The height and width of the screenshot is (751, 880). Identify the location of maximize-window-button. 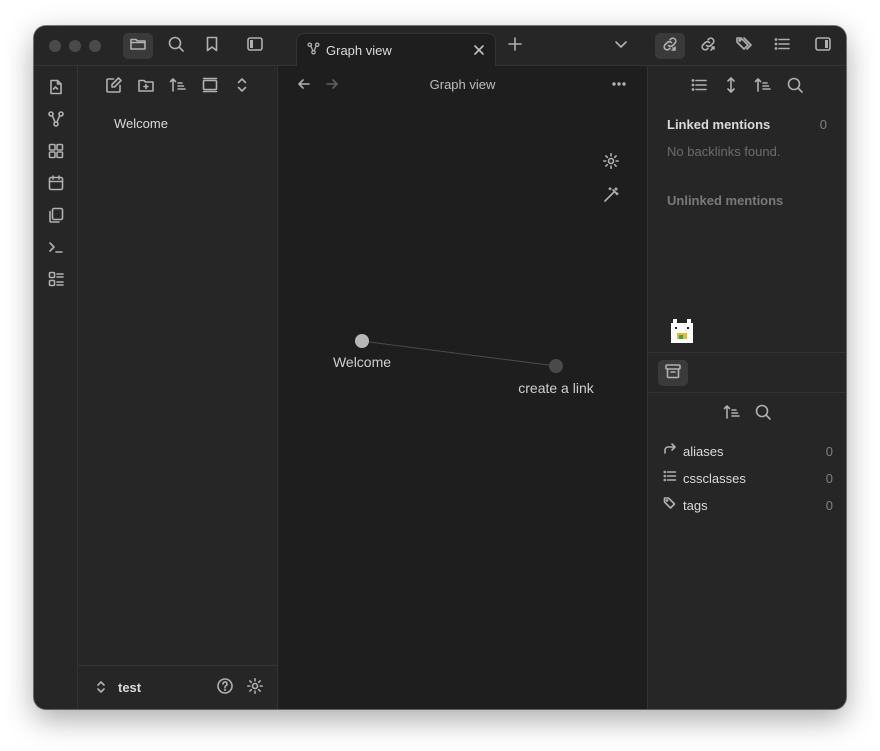
(95, 46).